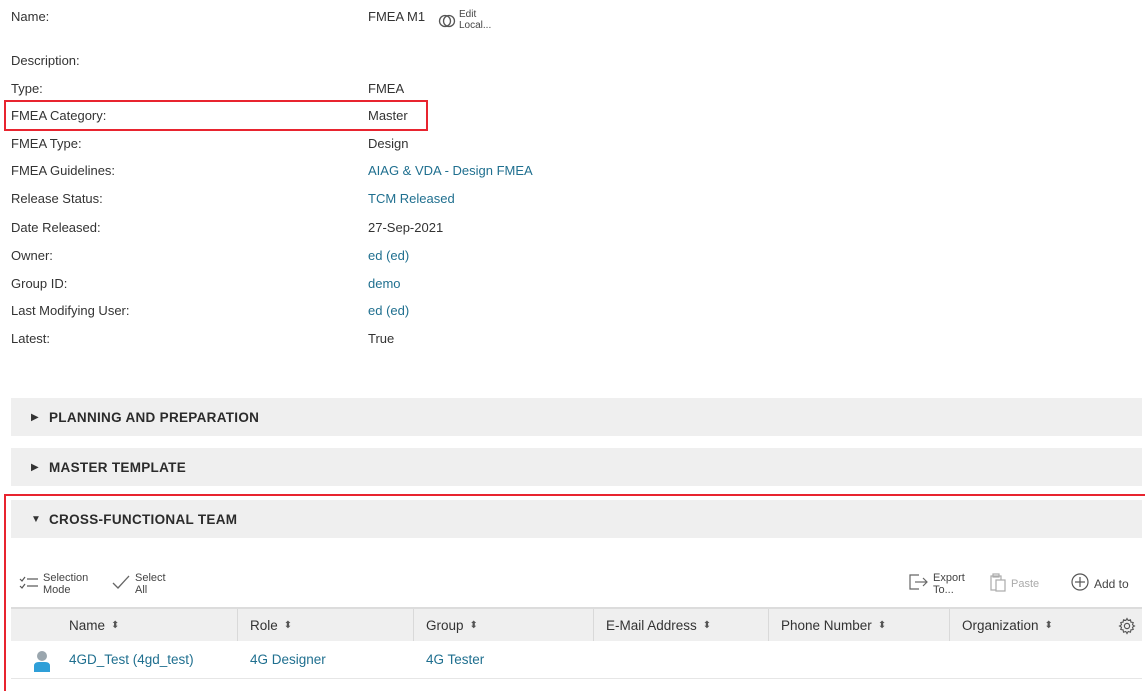 The image size is (1145, 691). Describe the element at coordinates (388, 143) in the screenshot. I see `prop-value: Design` at that location.